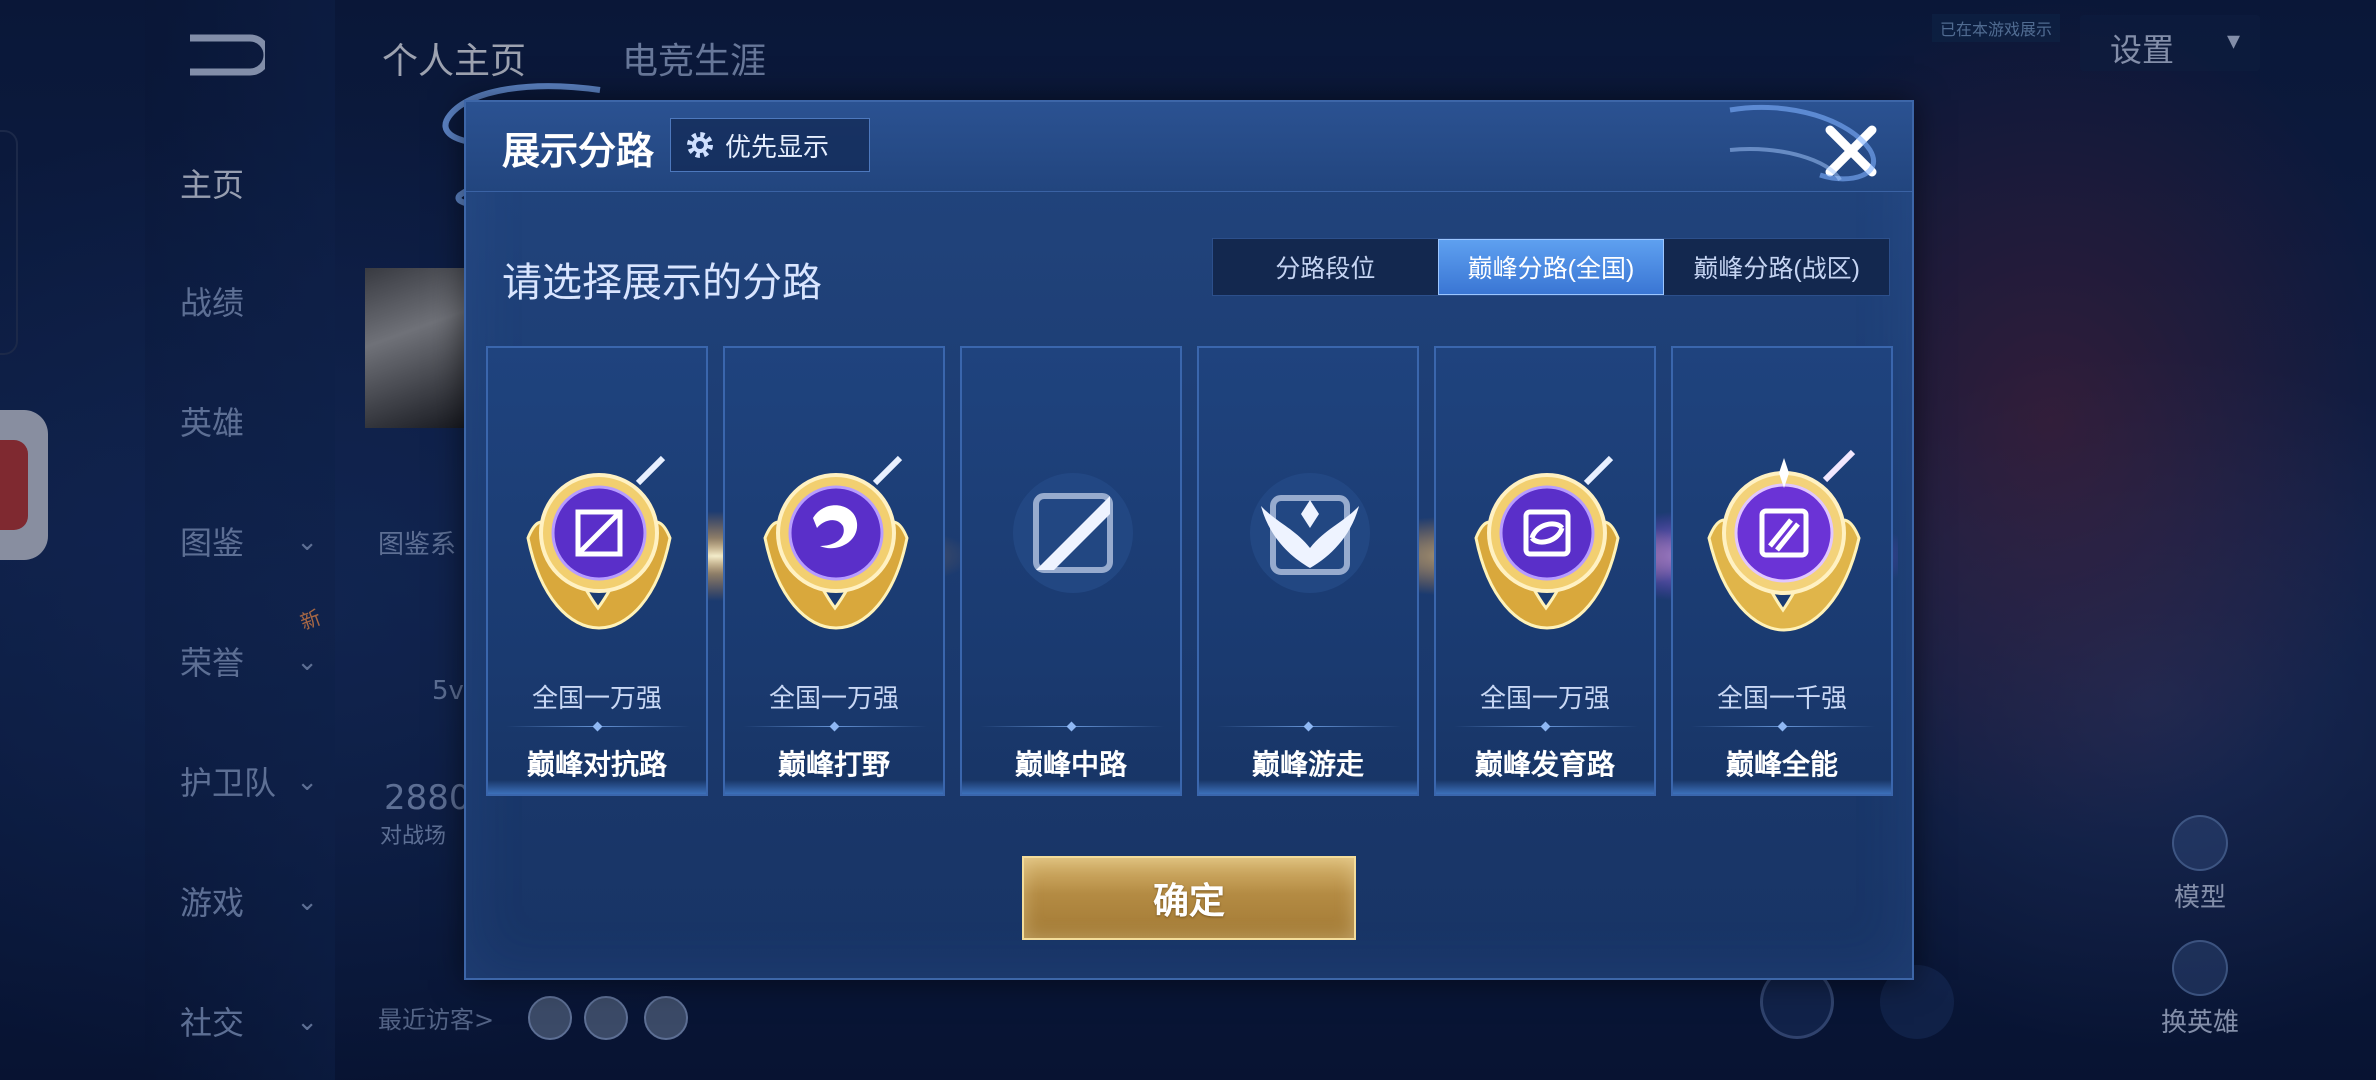 This screenshot has height=1080, width=2376. I want to click on decorative-cloud-swirl, so click(1802, 143).